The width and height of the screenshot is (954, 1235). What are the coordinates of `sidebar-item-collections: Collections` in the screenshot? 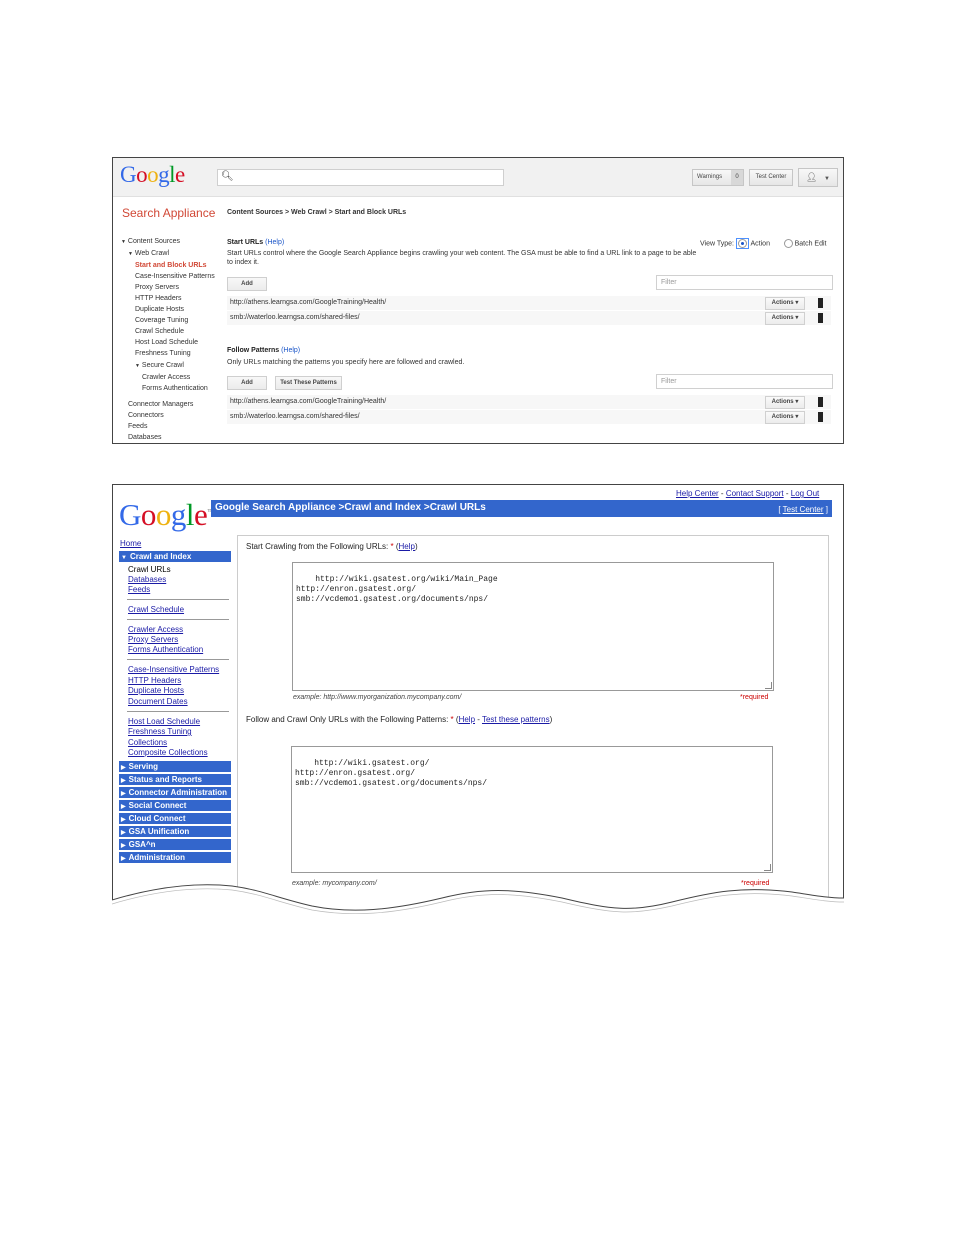 It's located at (147, 742).